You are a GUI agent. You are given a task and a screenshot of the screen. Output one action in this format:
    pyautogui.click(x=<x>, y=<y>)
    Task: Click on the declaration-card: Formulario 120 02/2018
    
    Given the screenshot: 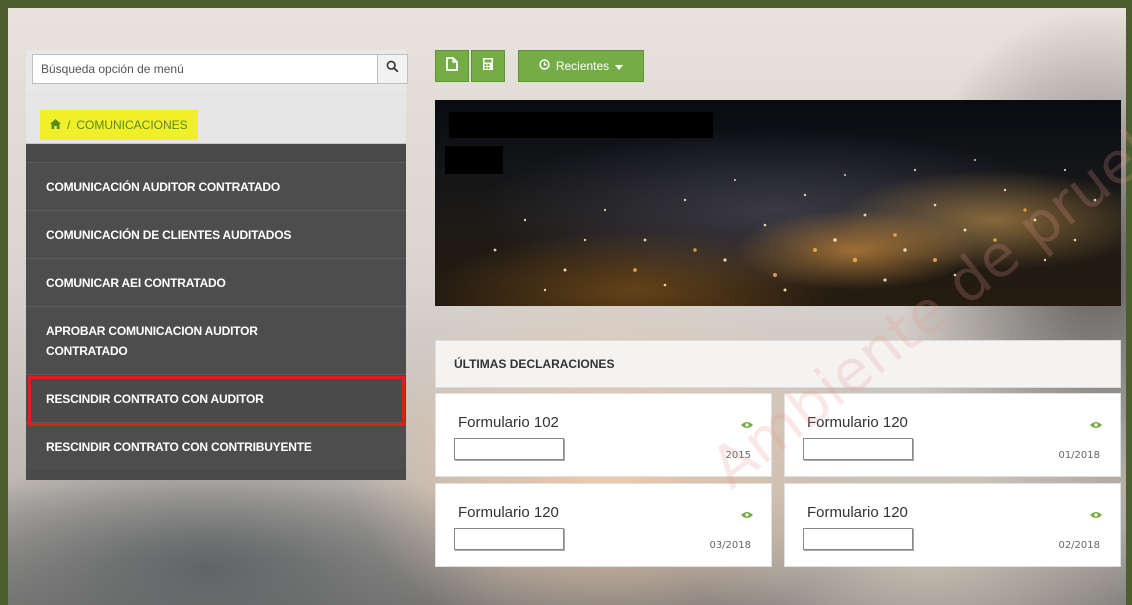 What is the action you would take?
    pyautogui.click(x=952, y=525)
    